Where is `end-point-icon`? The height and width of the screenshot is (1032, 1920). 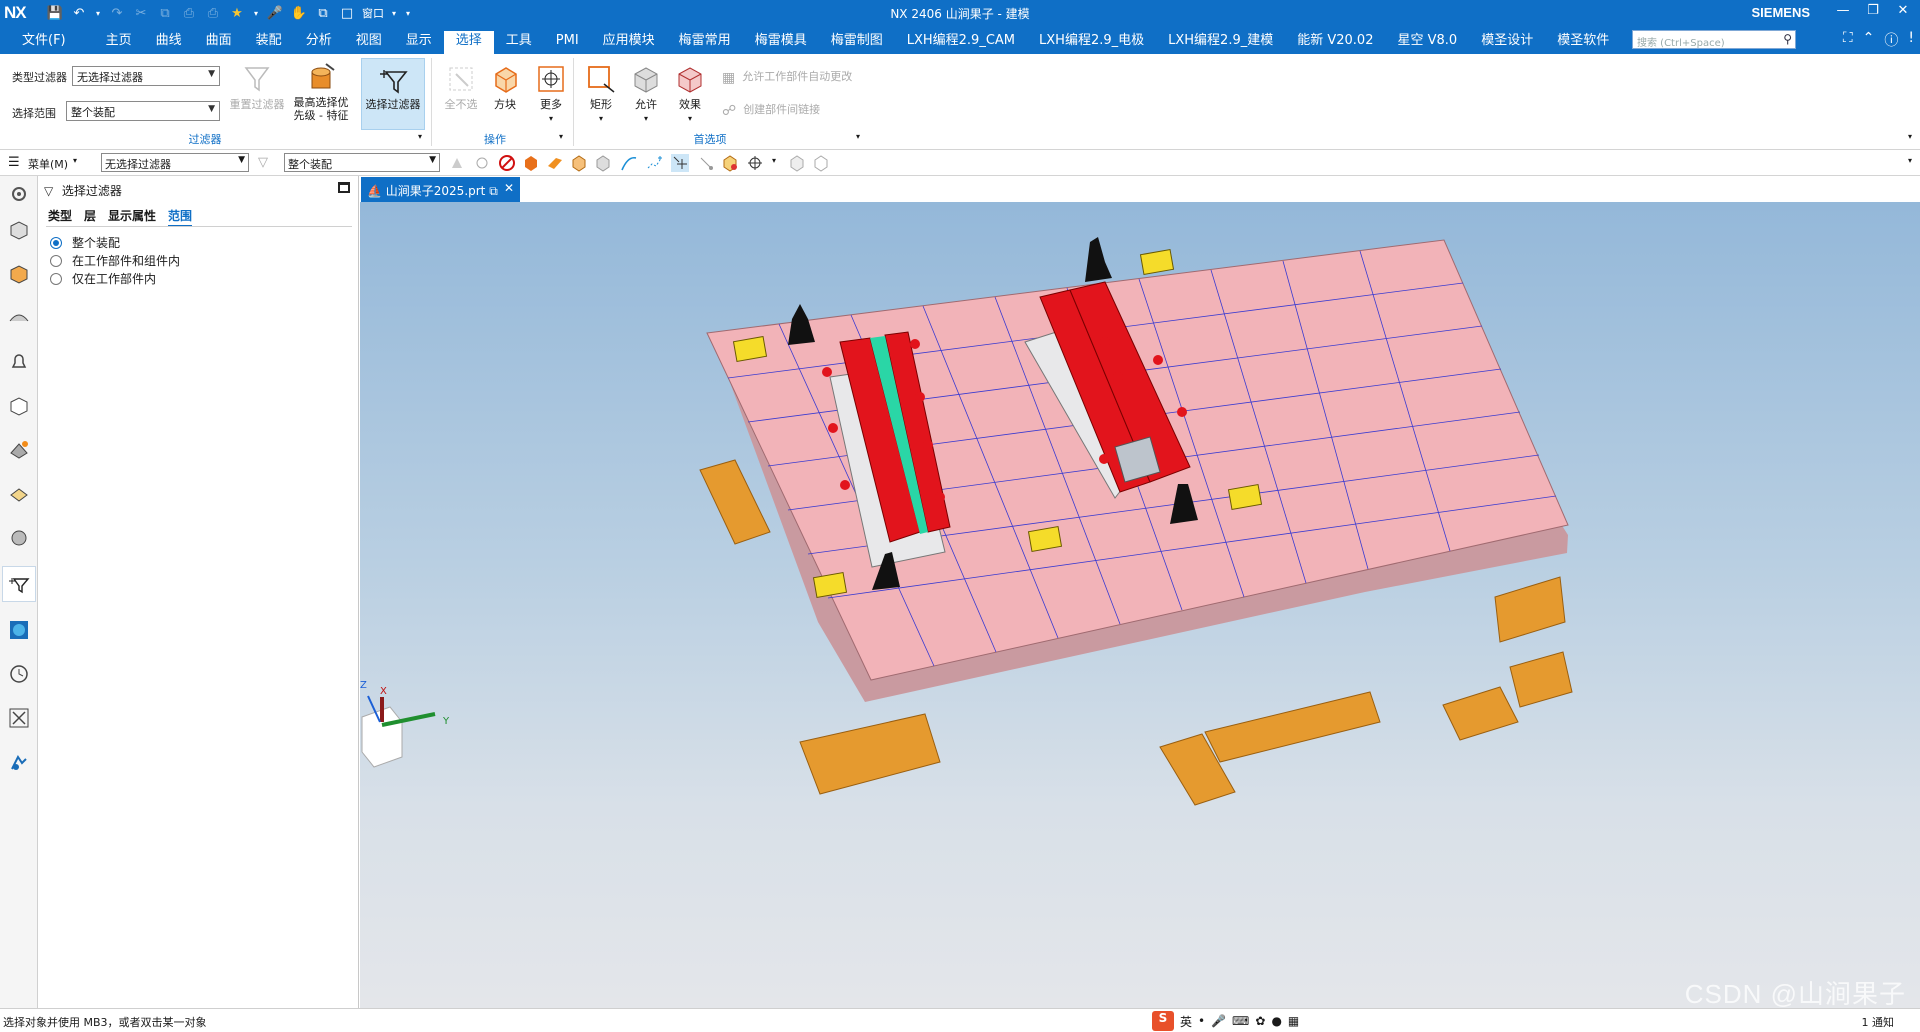 end-point-icon is located at coordinates (706, 163).